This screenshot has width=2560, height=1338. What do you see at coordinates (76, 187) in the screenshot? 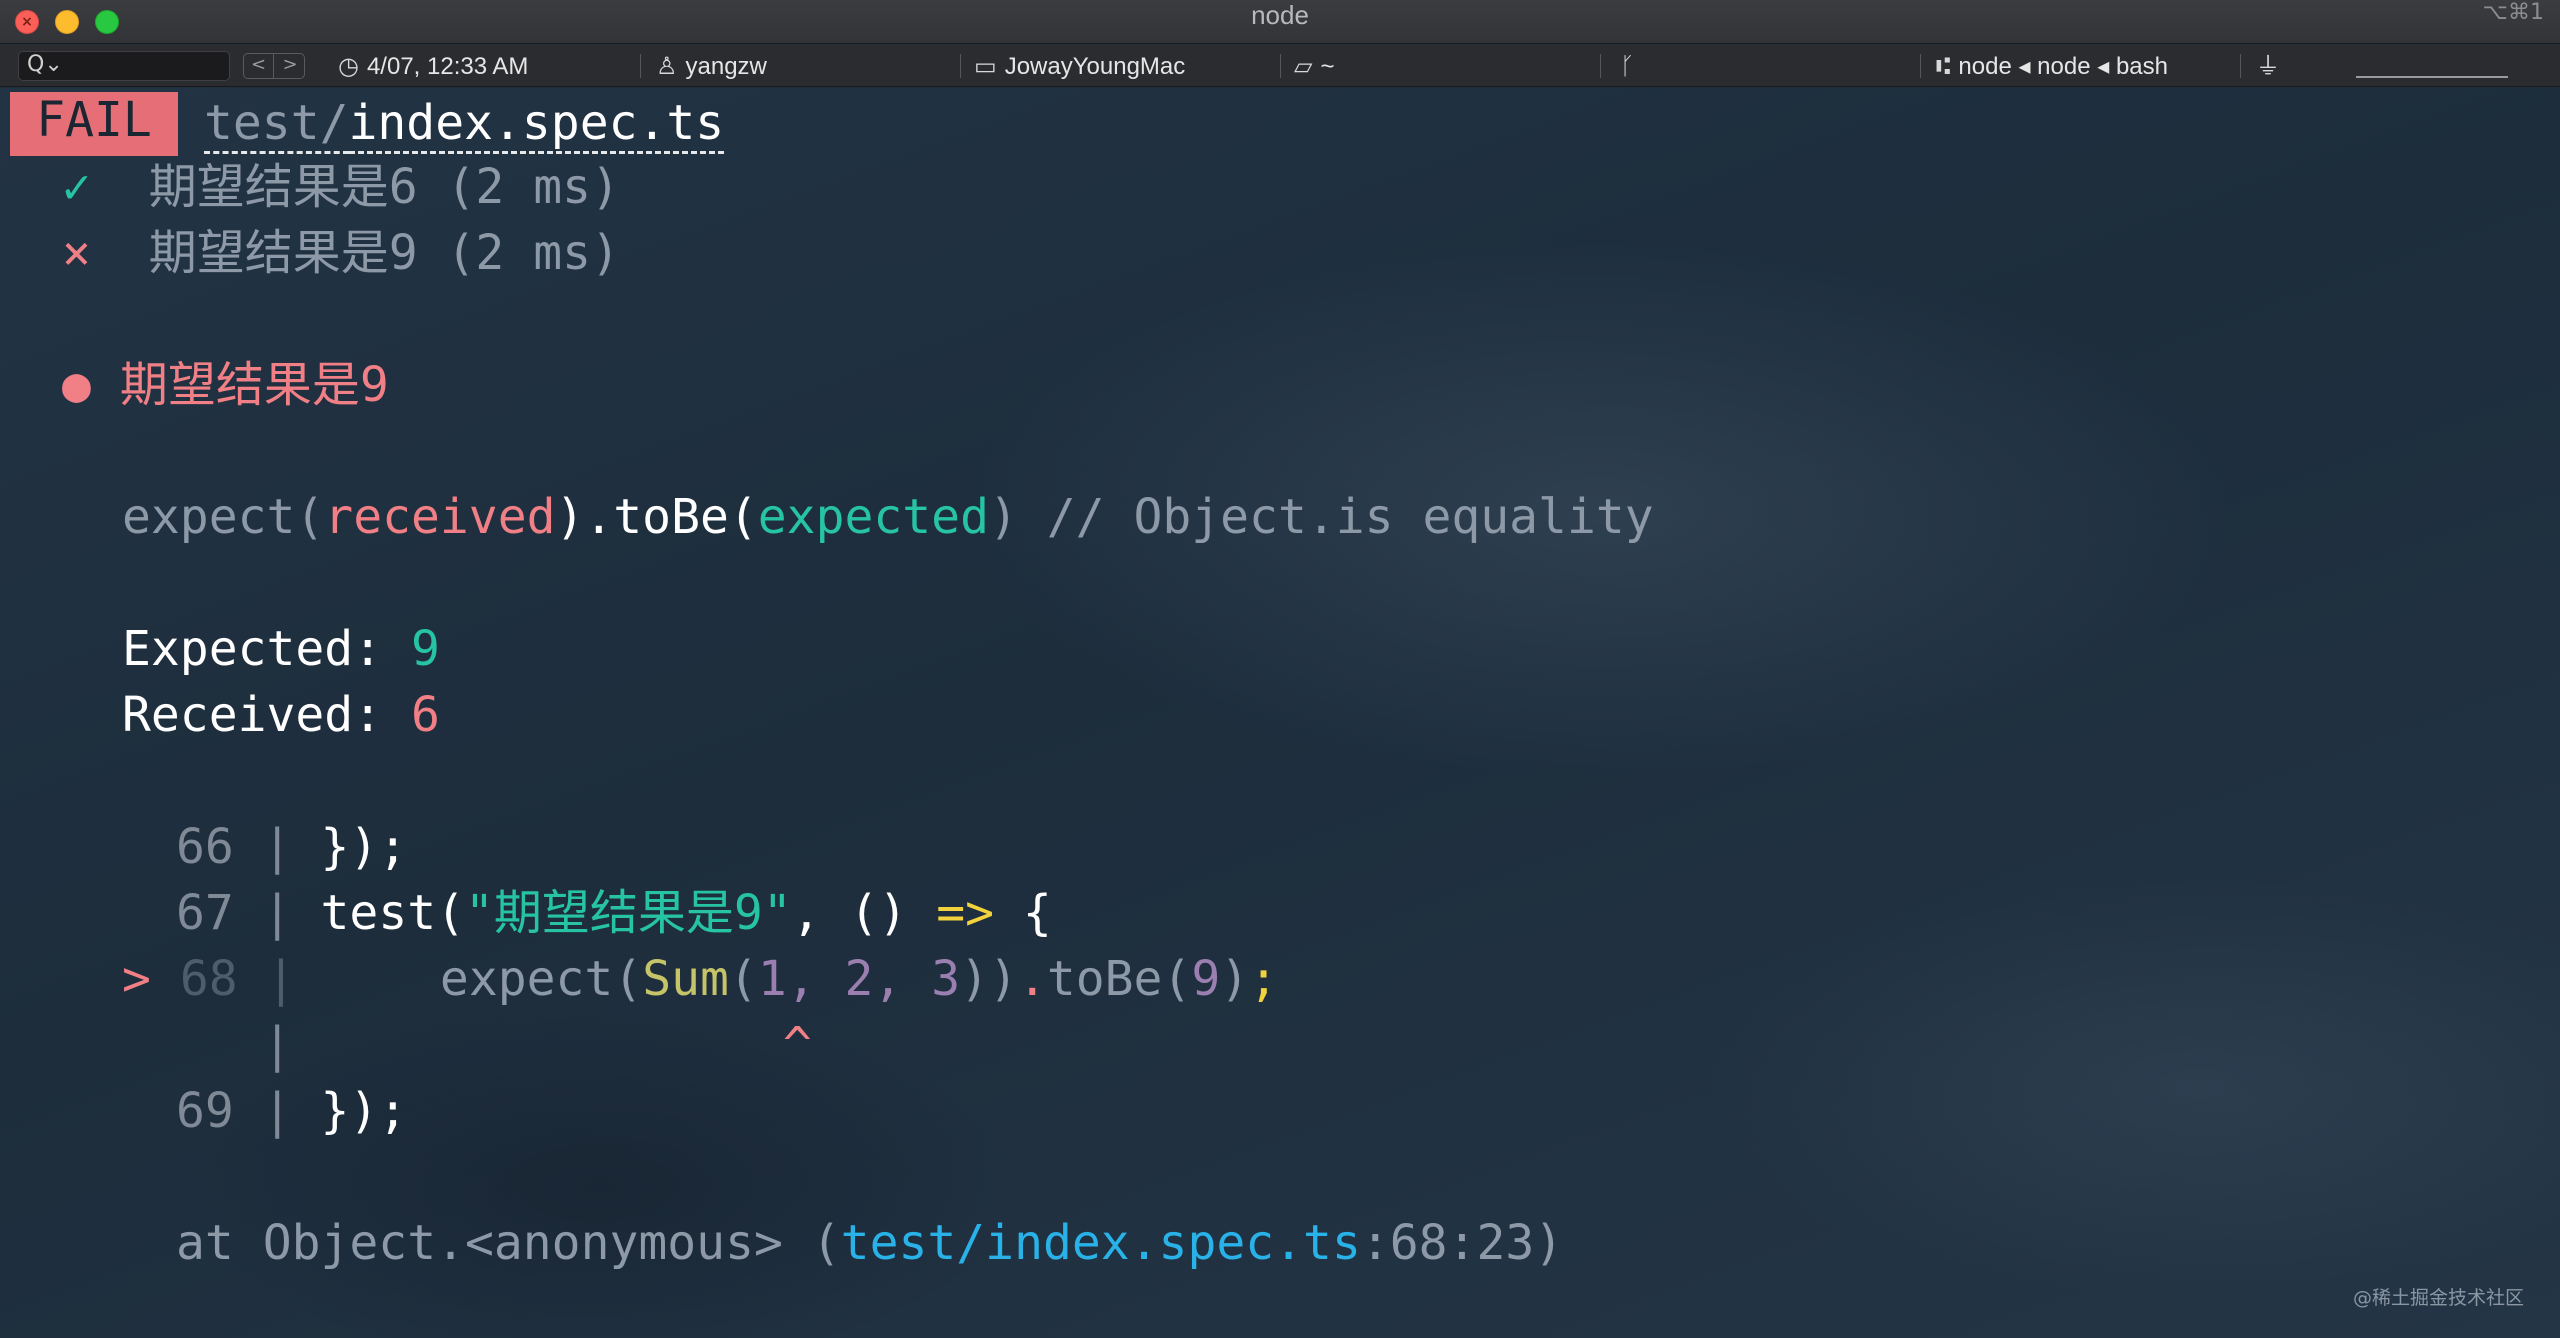
I see `check-icon: ✓` at bounding box center [76, 187].